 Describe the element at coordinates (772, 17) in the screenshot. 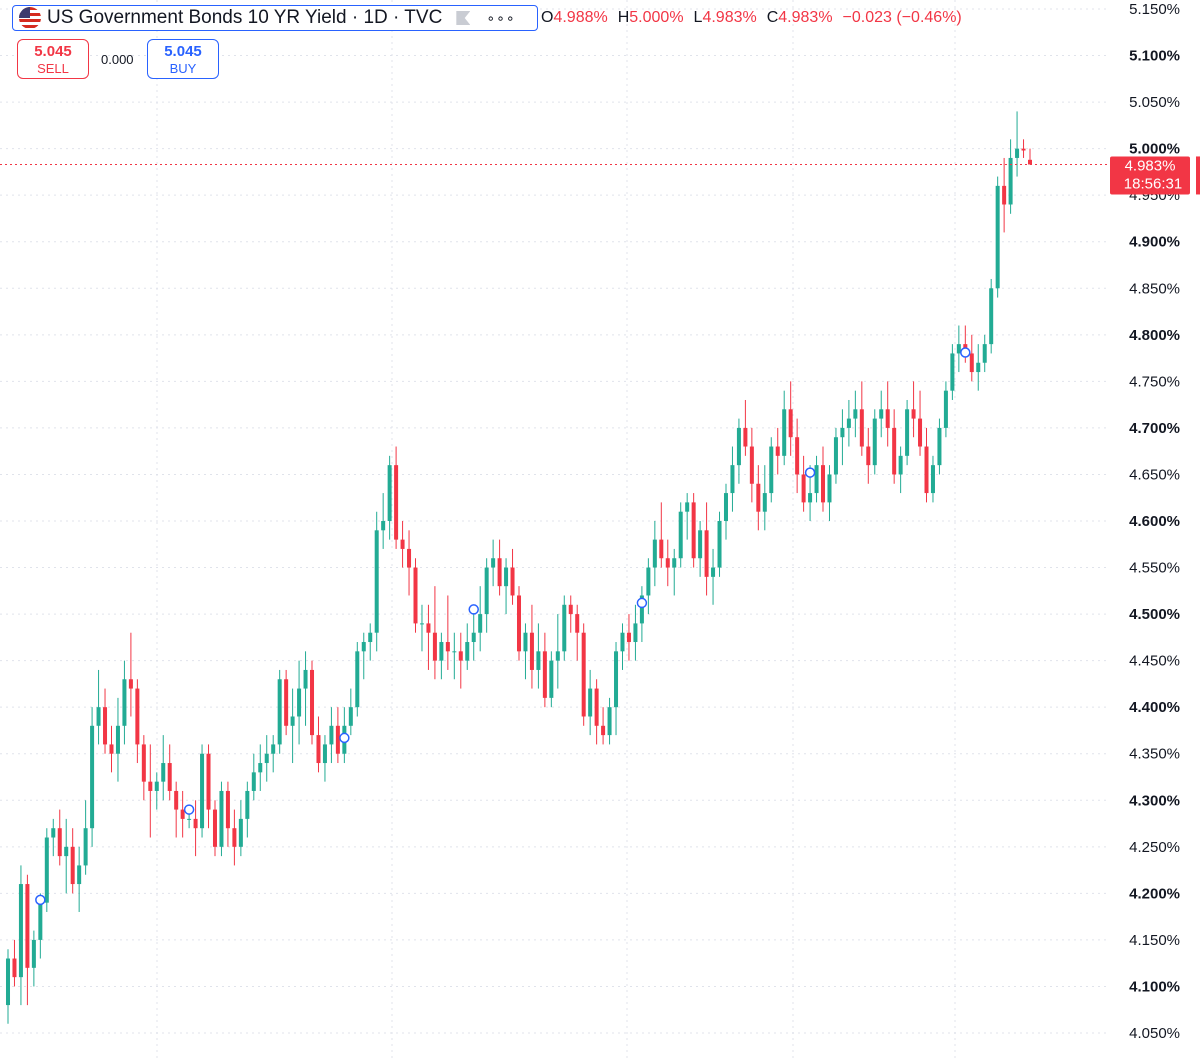

I see `close-label: C` at that location.